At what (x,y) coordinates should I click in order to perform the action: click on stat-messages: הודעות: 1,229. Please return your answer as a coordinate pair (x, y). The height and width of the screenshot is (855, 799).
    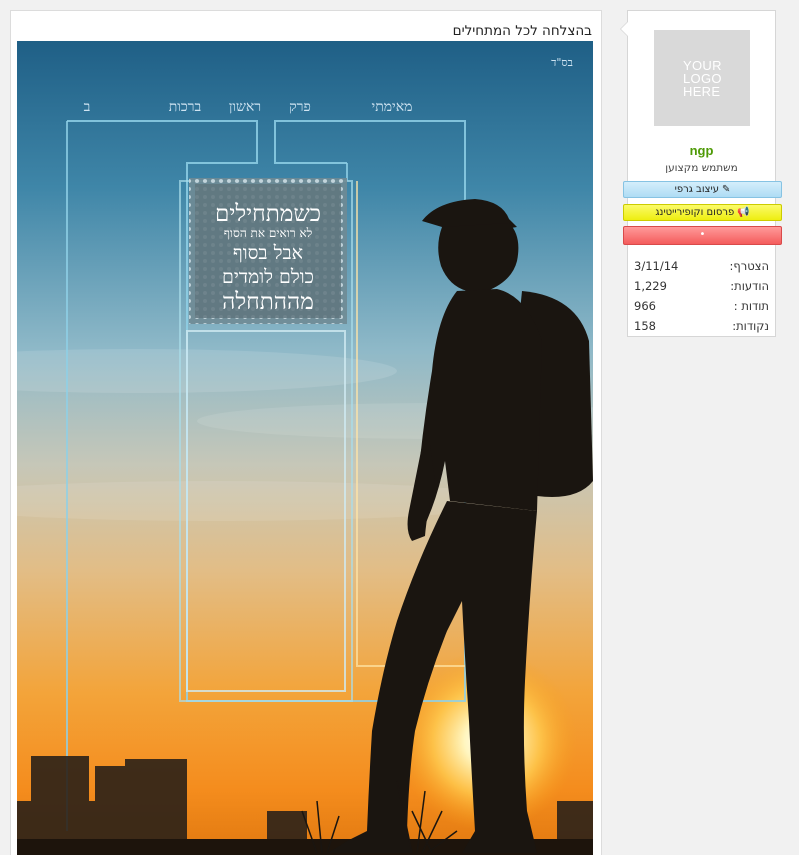
    Looking at the image, I should click on (701, 289).